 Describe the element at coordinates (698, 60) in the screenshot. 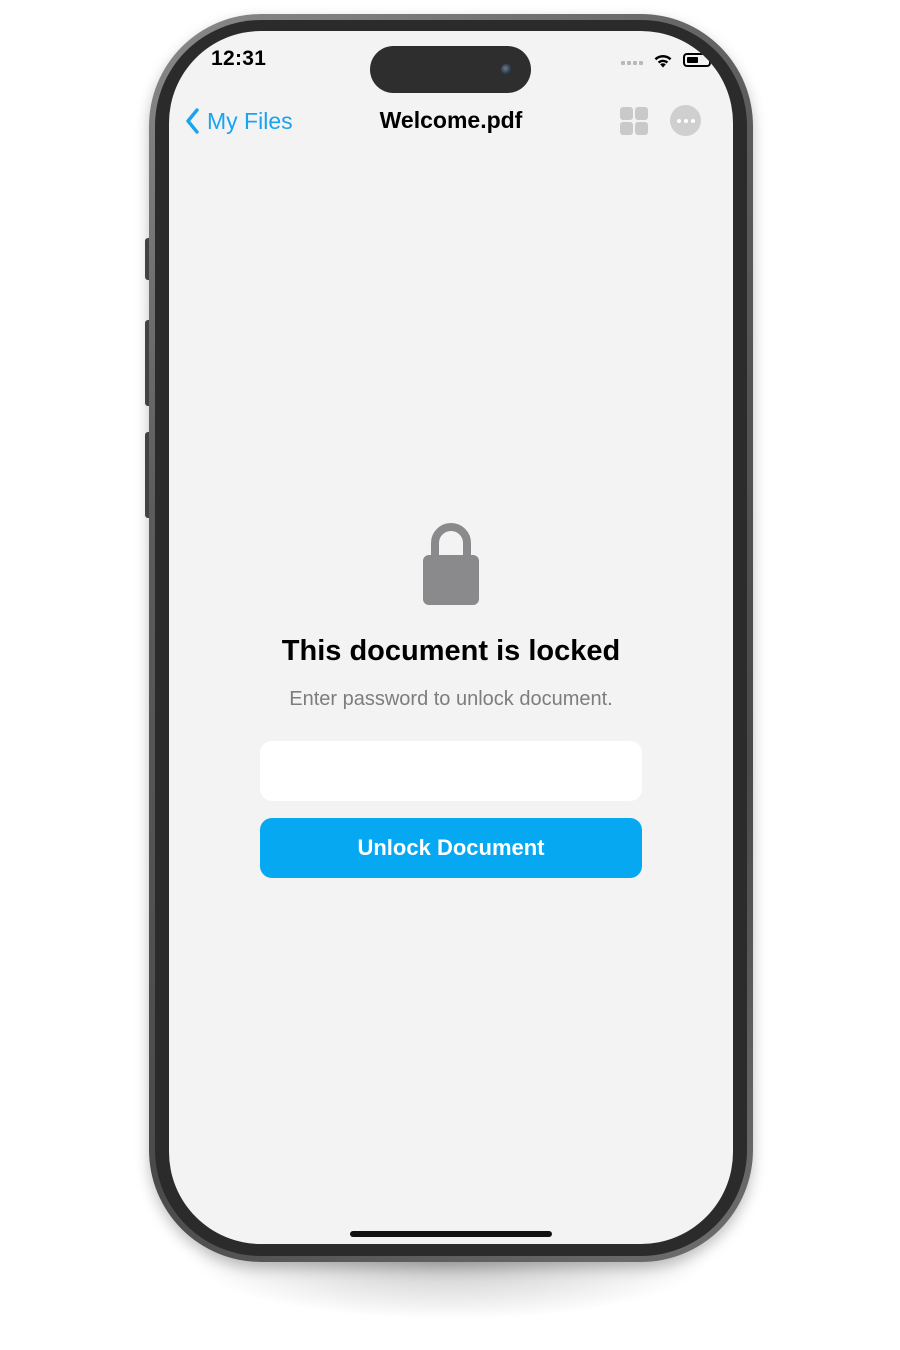

I see `battery-icon` at that location.